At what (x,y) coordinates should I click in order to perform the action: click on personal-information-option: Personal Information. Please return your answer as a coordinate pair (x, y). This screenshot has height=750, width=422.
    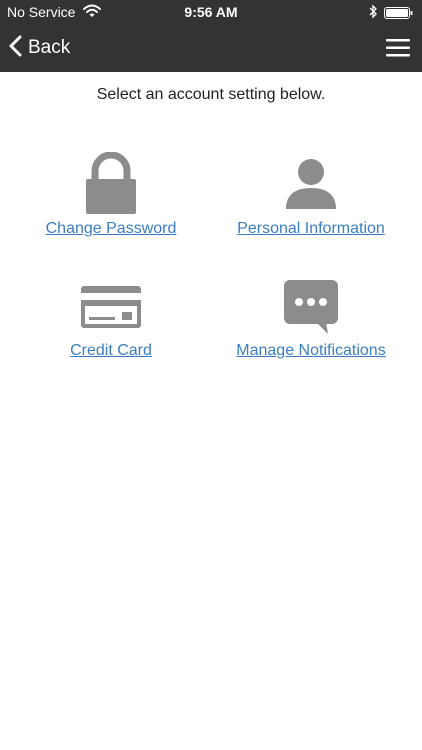
    Looking at the image, I should click on (311, 195).